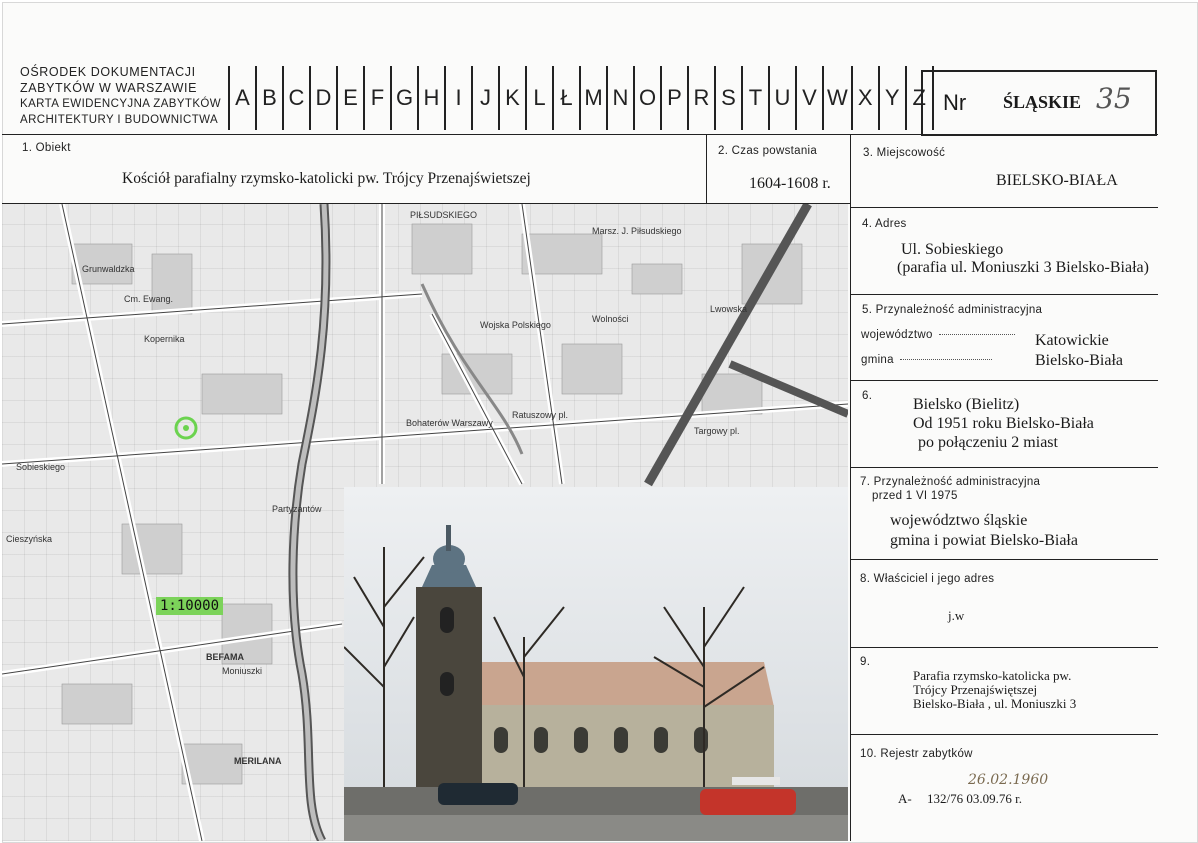 The height and width of the screenshot is (843, 1198). Describe the element at coordinates (378, 98) in the screenshot. I see `alphabet-letter: F` at that location.